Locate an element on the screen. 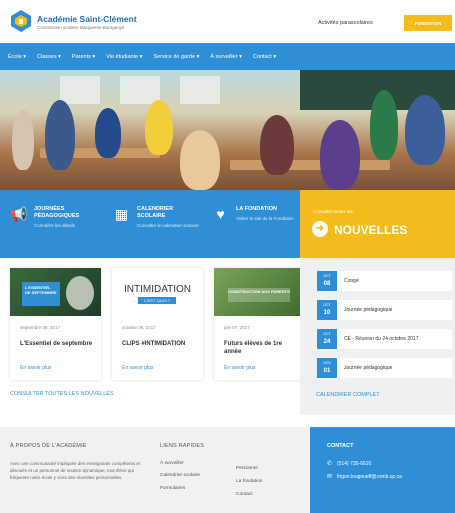 Image resolution: width=455 pixels, height=513 pixels. nav-item-parents: Parents ▾ is located at coordinates (83, 57).